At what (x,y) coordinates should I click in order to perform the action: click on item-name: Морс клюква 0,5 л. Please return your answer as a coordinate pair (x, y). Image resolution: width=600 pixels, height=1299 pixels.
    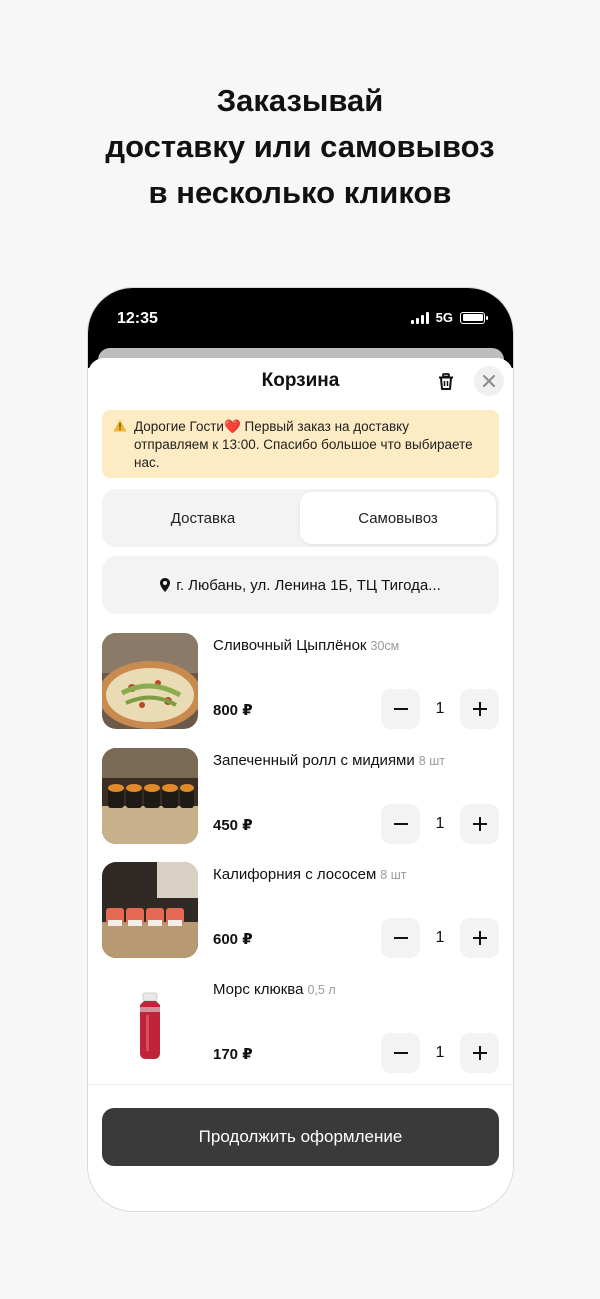
    Looking at the image, I should click on (274, 989).